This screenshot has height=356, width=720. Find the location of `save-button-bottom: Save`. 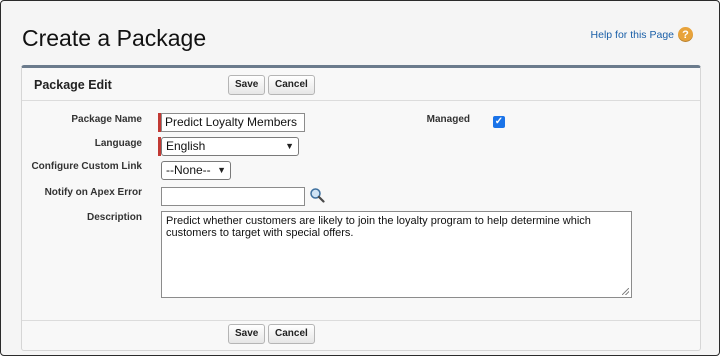

save-button-bottom: Save is located at coordinates (247, 334).